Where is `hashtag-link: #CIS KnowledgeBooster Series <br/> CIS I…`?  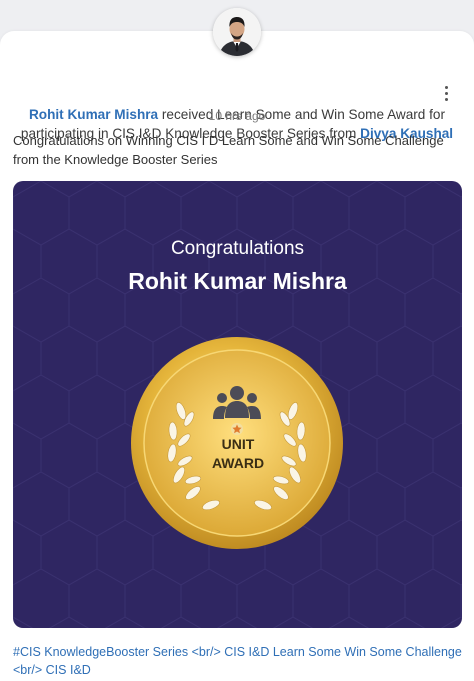 hashtag-link: #CIS KnowledgeBooster Series <br/> CIS I… is located at coordinates (237, 661).